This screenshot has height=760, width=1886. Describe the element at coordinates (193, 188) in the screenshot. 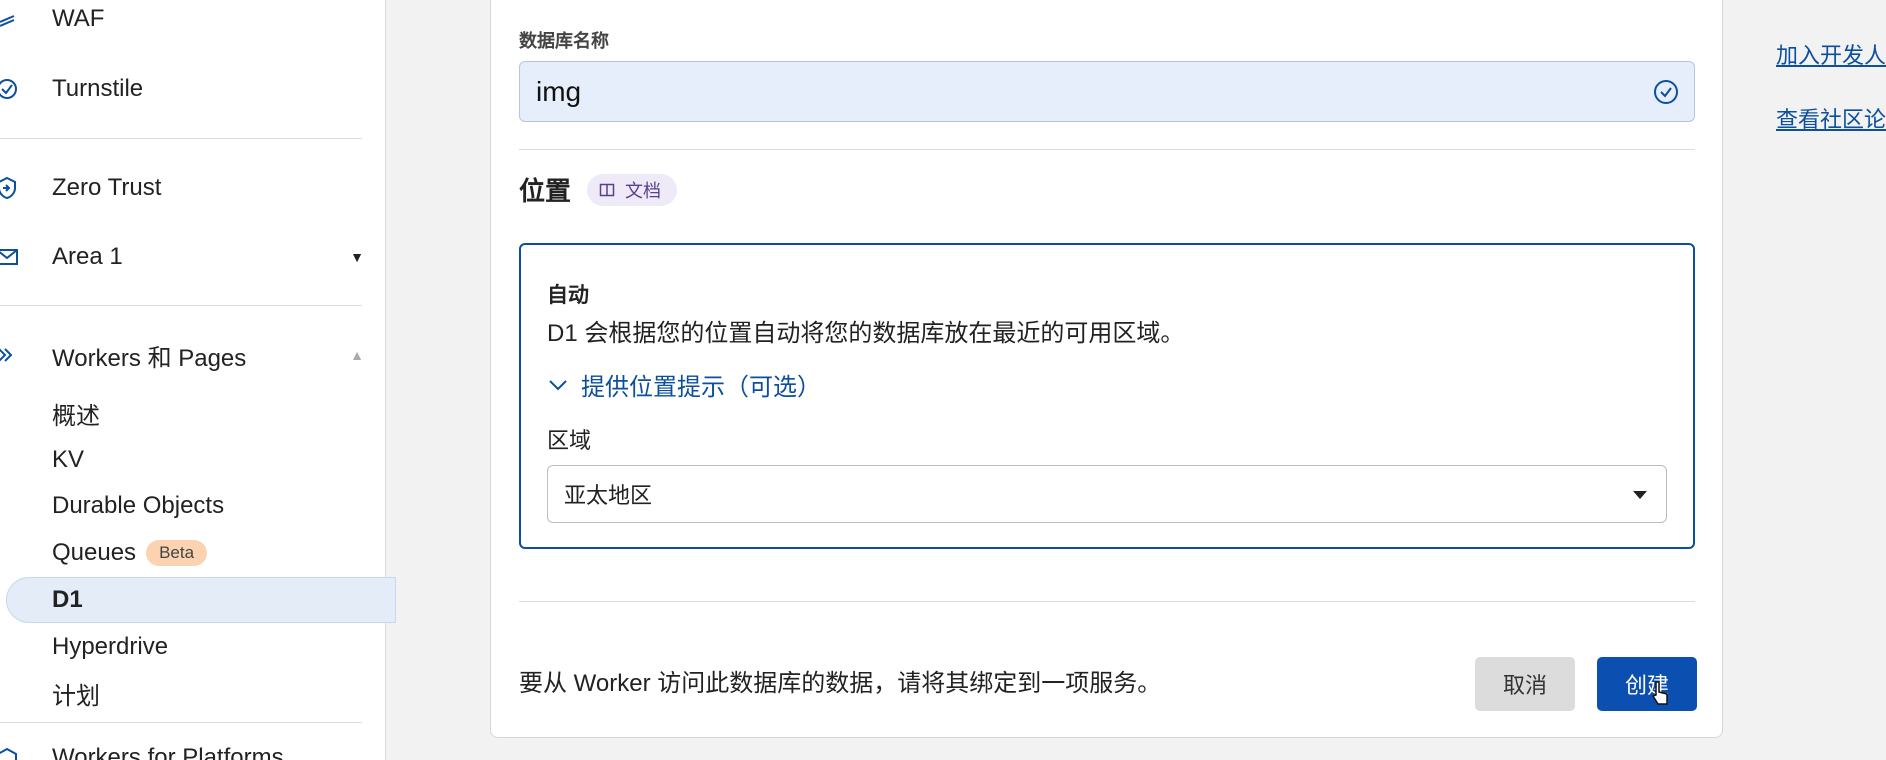

I see `sidebar-item-zero-trust: Zero Trust` at that location.